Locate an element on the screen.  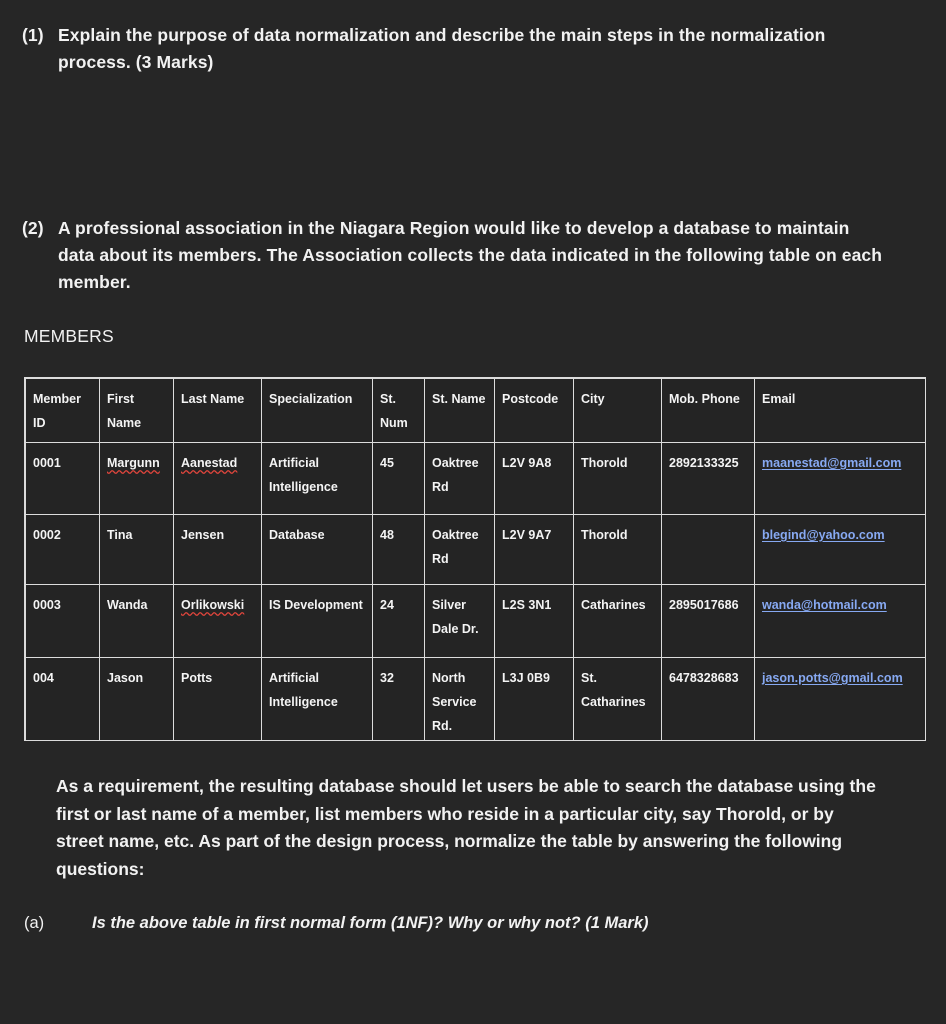
column-header-st-name: St. Name is located at coordinates (459, 410).